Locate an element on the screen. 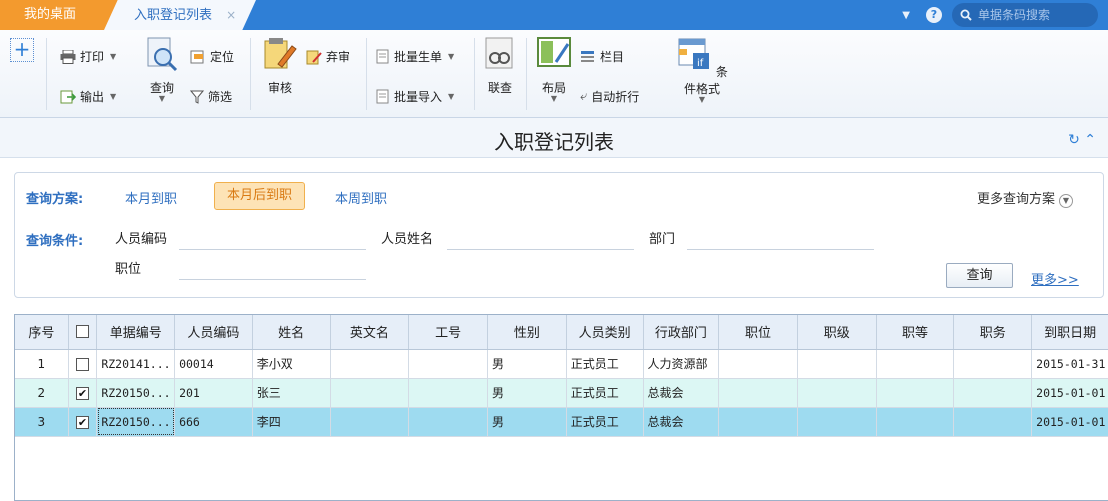  conditional-format-dropdown-icon: ▼ is located at coordinates (702, 100).